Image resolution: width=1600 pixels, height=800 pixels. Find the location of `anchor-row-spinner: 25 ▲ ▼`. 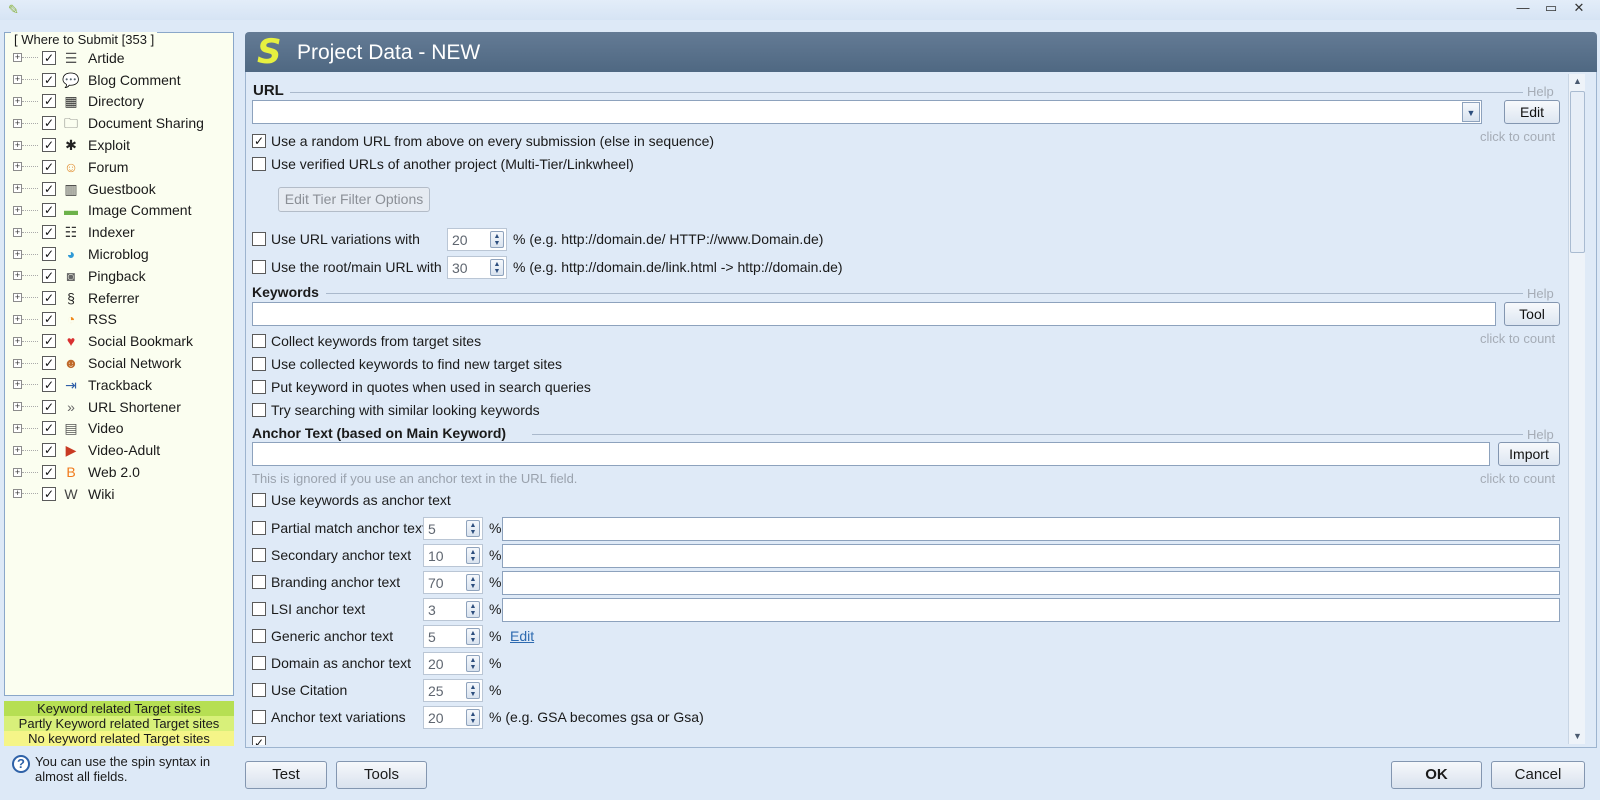

anchor-row-spinner: 25 ▲ ▼ is located at coordinates (453, 690).